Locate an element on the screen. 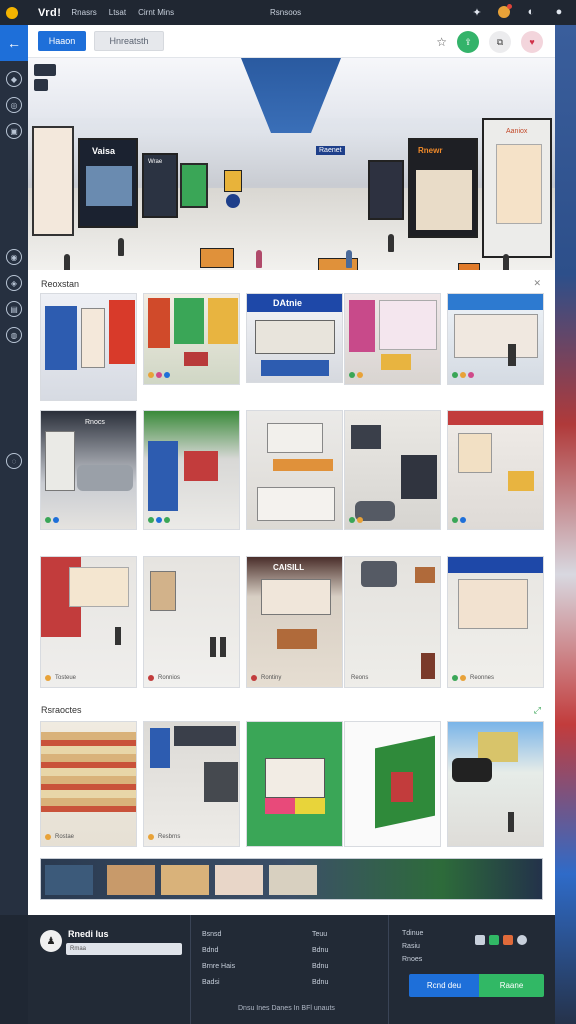 The height and width of the screenshot is (1024, 576). left-rail: ← ◆ ◎ ▣ ◉ ◈ ▤ ◍ ◌ is located at coordinates (14, 470).